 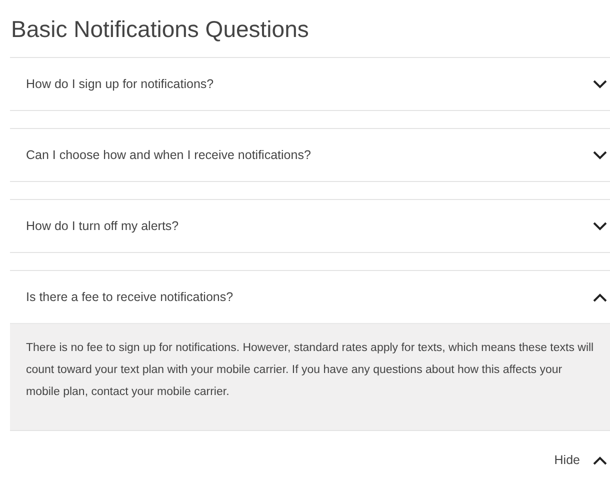 What do you see at coordinates (310, 370) in the screenshot?
I see `answer-text: There is no fee to sign up for notifications. However, standard rates apply for texts, which means these texts will count toward your text plan with your mobile carrier. If you have any questions about how this affects your mobile plan, contact your mobile carrier.` at bounding box center [310, 370].